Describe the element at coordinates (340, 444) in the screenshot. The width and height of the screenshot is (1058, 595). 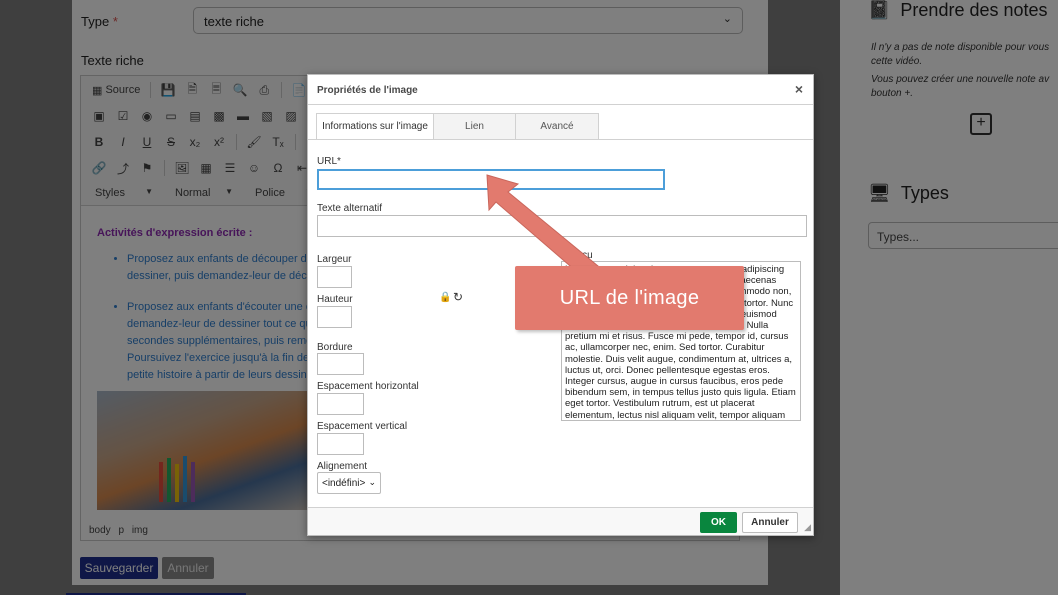
I see `vspace-input` at that location.